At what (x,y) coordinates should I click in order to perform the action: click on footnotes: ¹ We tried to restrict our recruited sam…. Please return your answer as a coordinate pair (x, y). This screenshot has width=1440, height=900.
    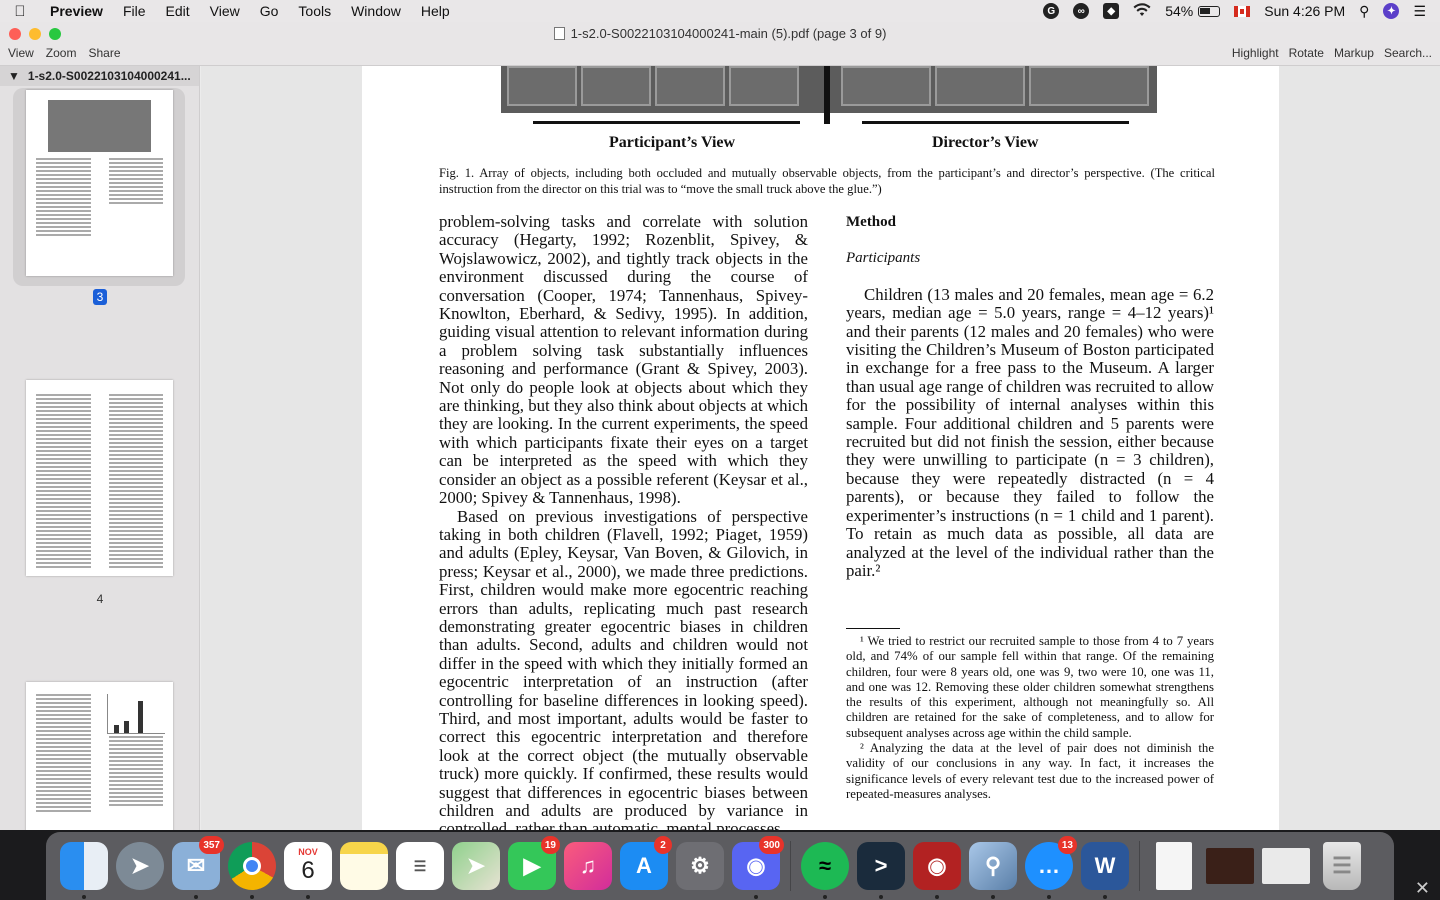
    Looking at the image, I should click on (1030, 718).